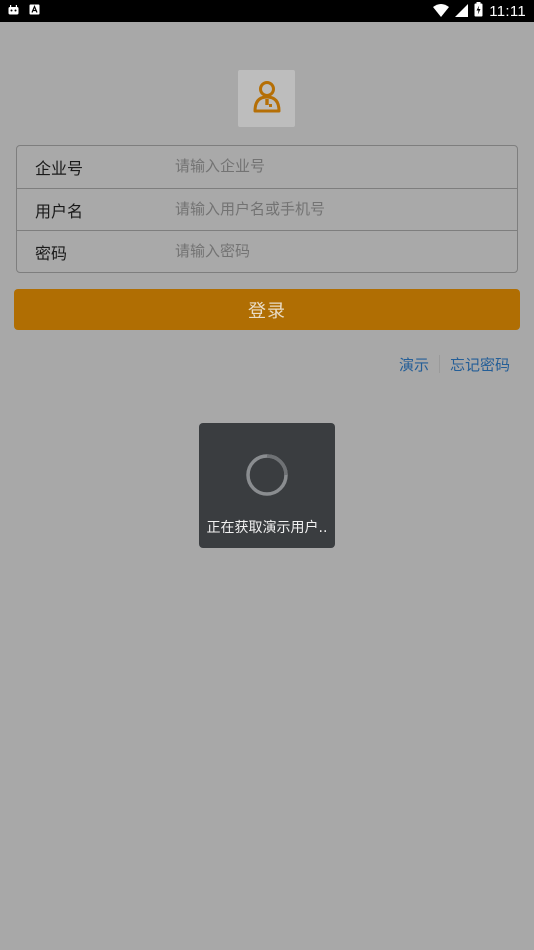 Image resolution: width=534 pixels, height=950 pixels. Describe the element at coordinates (34, 9) in the screenshot. I see `a-notification-icon` at that location.